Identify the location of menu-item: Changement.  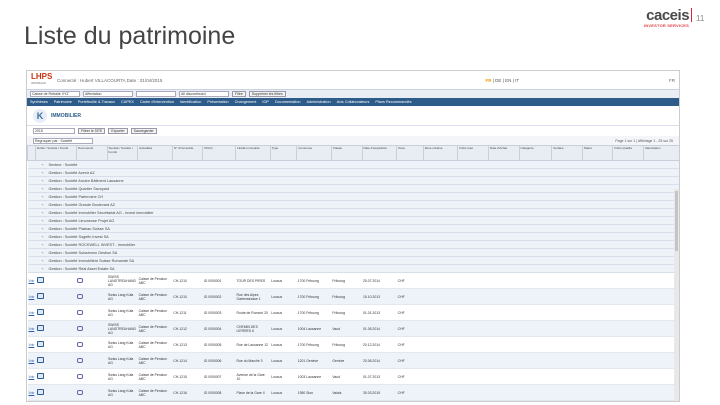
(246, 102).